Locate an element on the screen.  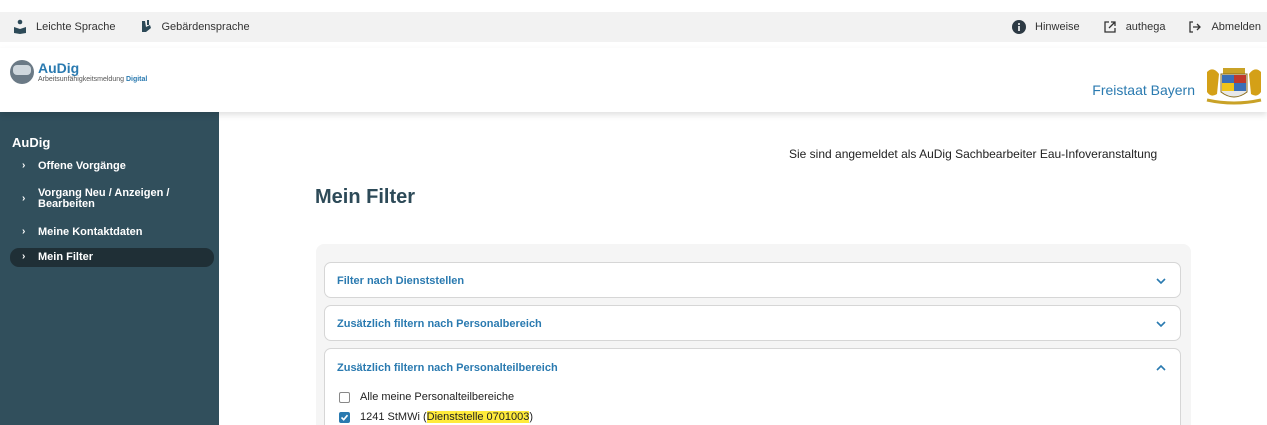
sidebar-item-label: Meine Kontaktdaten is located at coordinates (90, 232).